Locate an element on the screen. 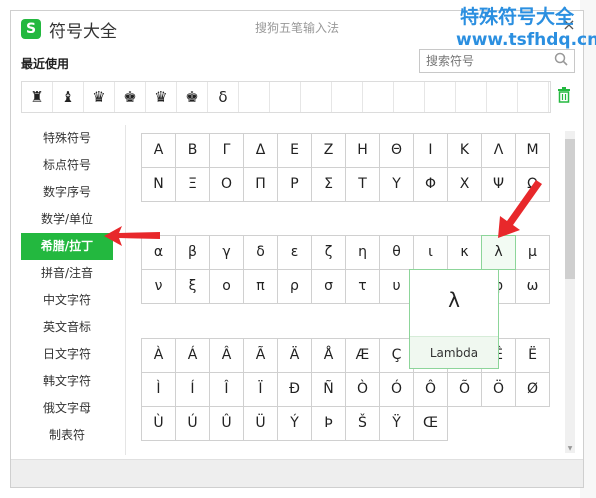  symbol-cell: Β is located at coordinates (192, 150).